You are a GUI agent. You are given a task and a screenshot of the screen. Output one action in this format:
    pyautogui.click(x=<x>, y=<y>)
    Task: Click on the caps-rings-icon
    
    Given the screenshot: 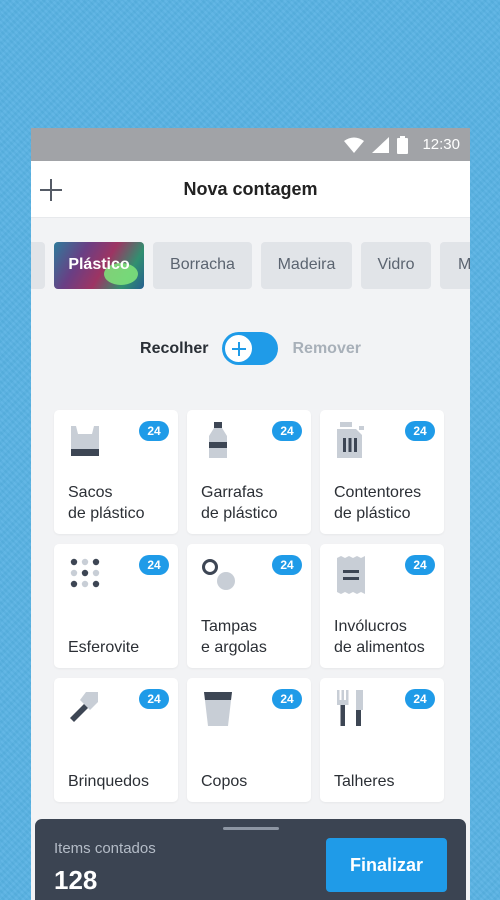 What is the action you would take?
    pyautogui.click(x=218, y=574)
    